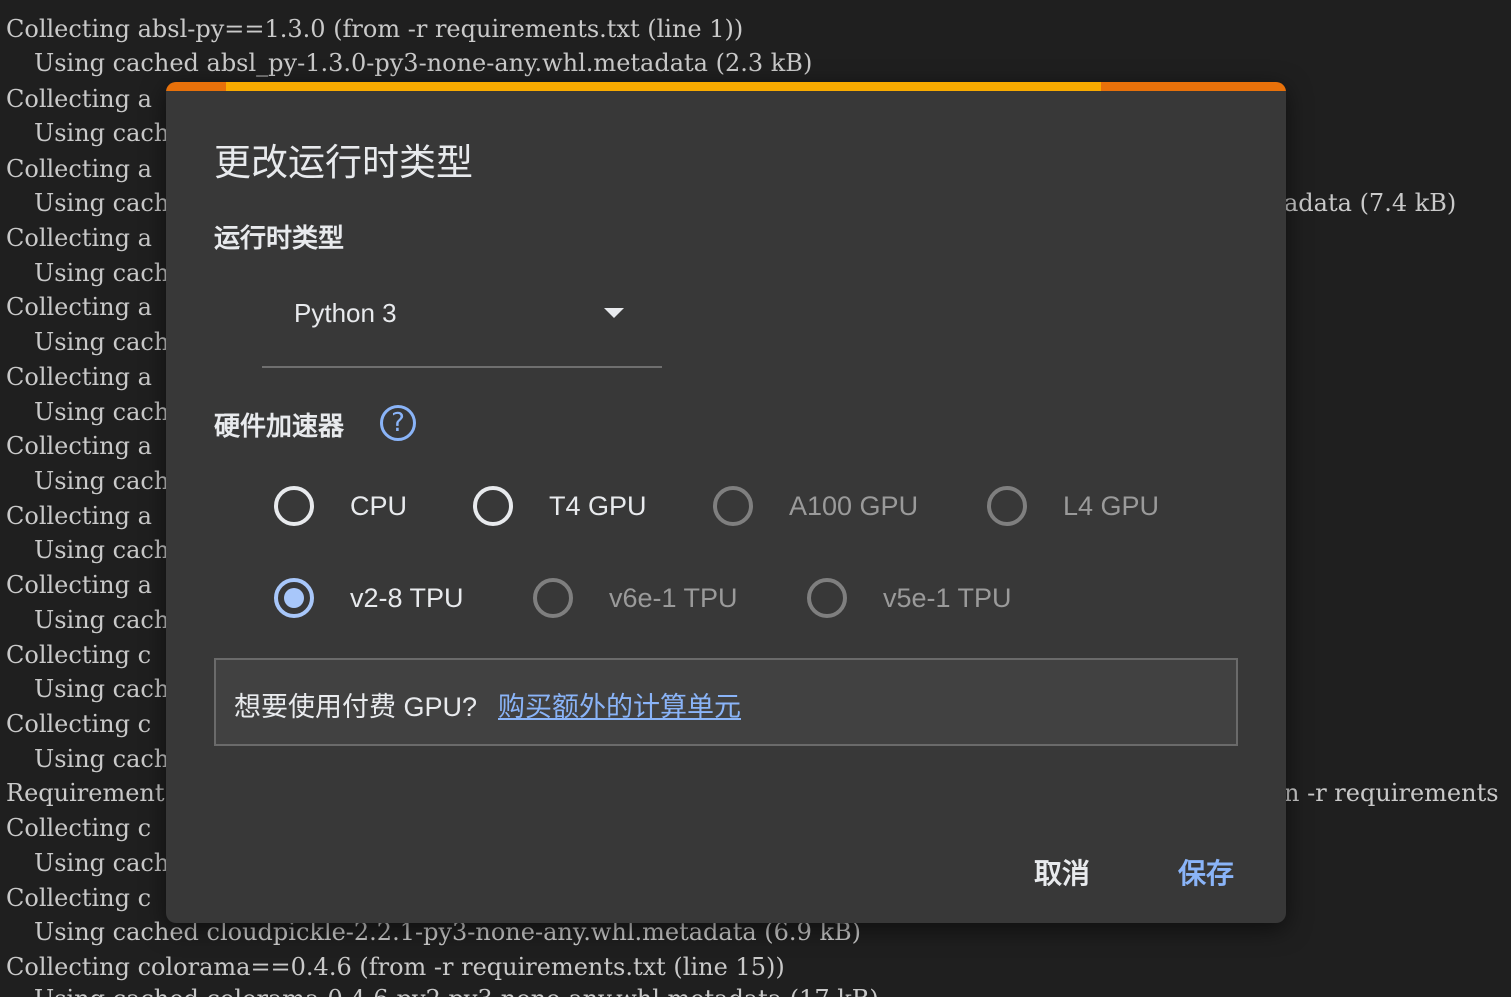 The width and height of the screenshot is (1511, 997). What do you see at coordinates (598, 505) in the screenshot?
I see `accelerator-option-label: T4 GPU` at bounding box center [598, 505].